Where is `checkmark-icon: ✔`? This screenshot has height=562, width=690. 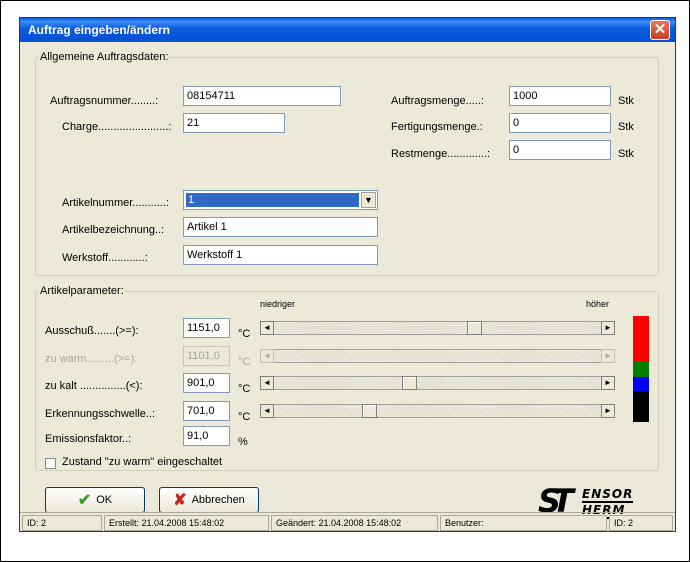 checkmark-icon: ✔ is located at coordinates (84, 500).